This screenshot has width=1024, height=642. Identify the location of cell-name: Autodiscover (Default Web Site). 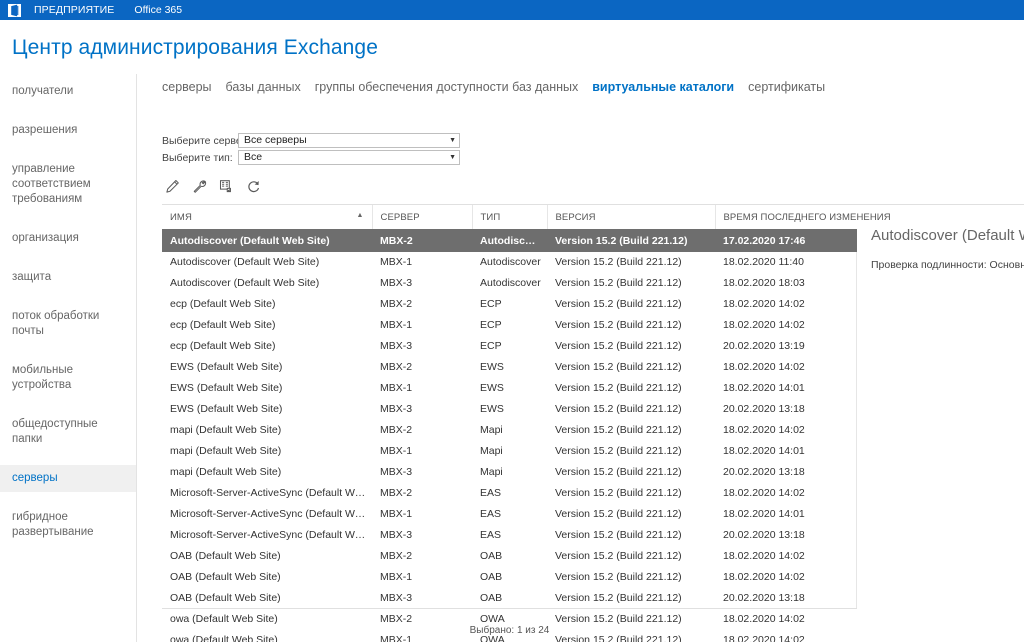
(267, 241).